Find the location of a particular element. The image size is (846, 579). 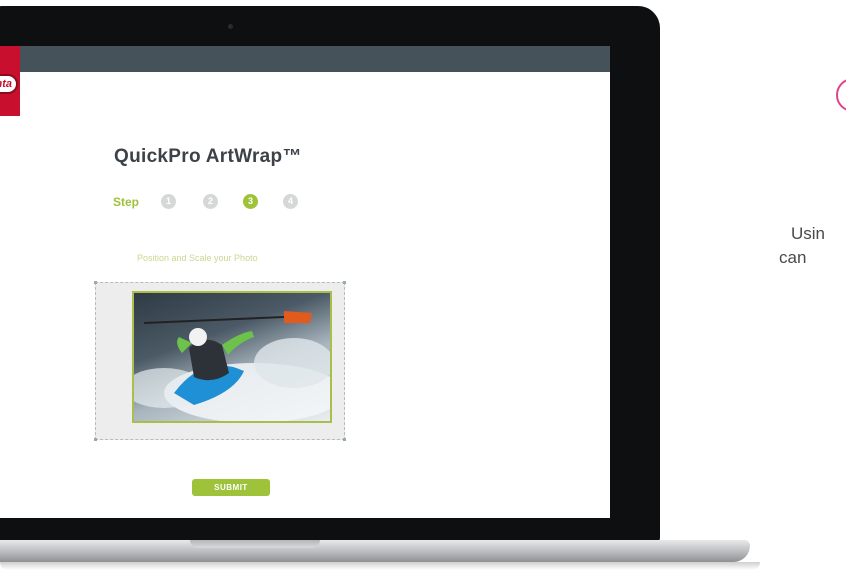

page-title: QuickPro ArtWrap™ is located at coordinates (208, 156).